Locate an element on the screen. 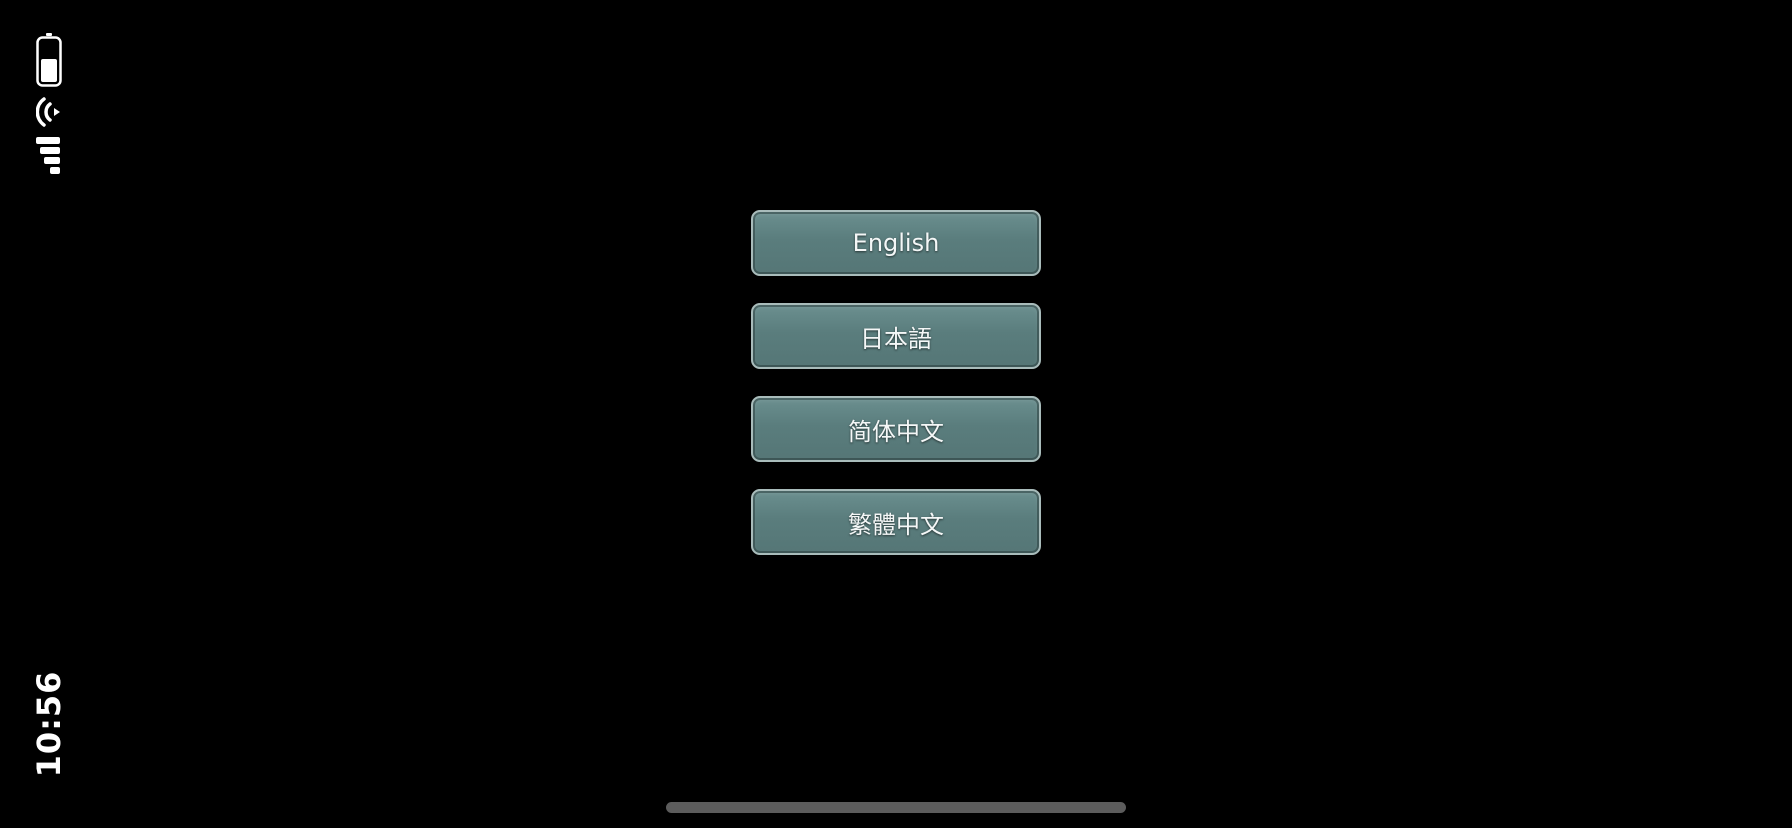  language-button-label: 日本語 is located at coordinates (896, 338).